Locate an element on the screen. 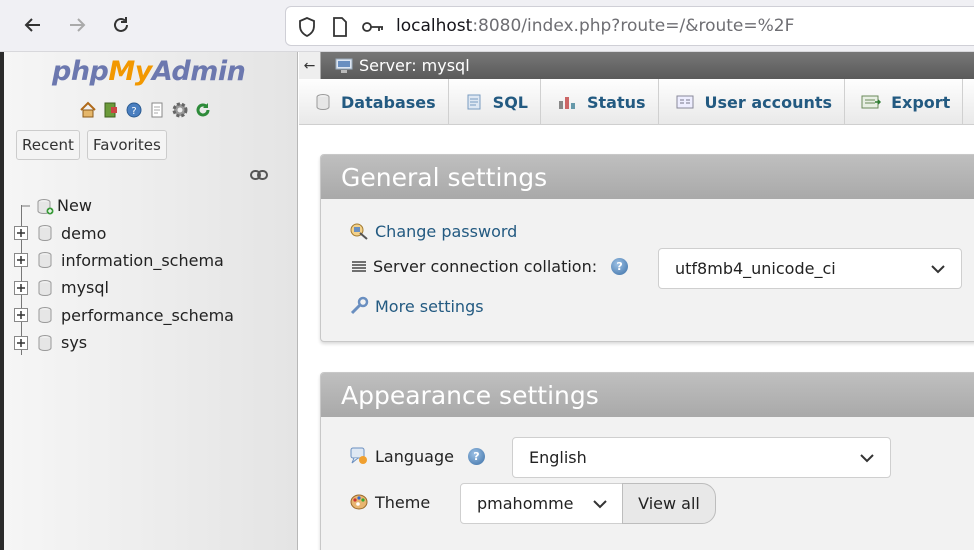 The width and height of the screenshot is (974, 550). logo-admin: Admin is located at coordinates (198, 71).